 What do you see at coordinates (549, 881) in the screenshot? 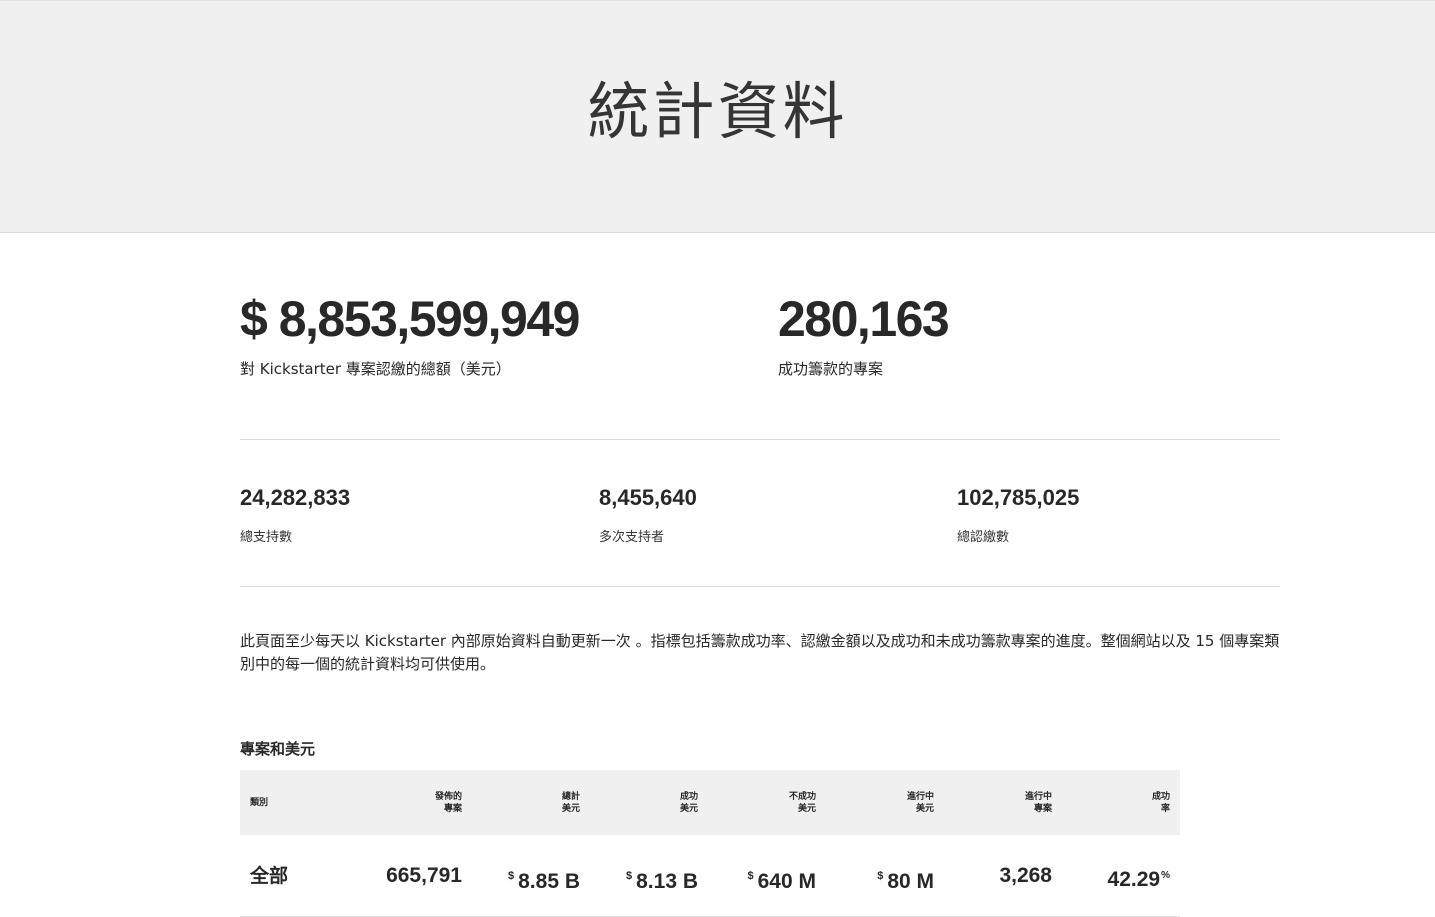
I see `row-total-value: 8.85 B` at bounding box center [549, 881].